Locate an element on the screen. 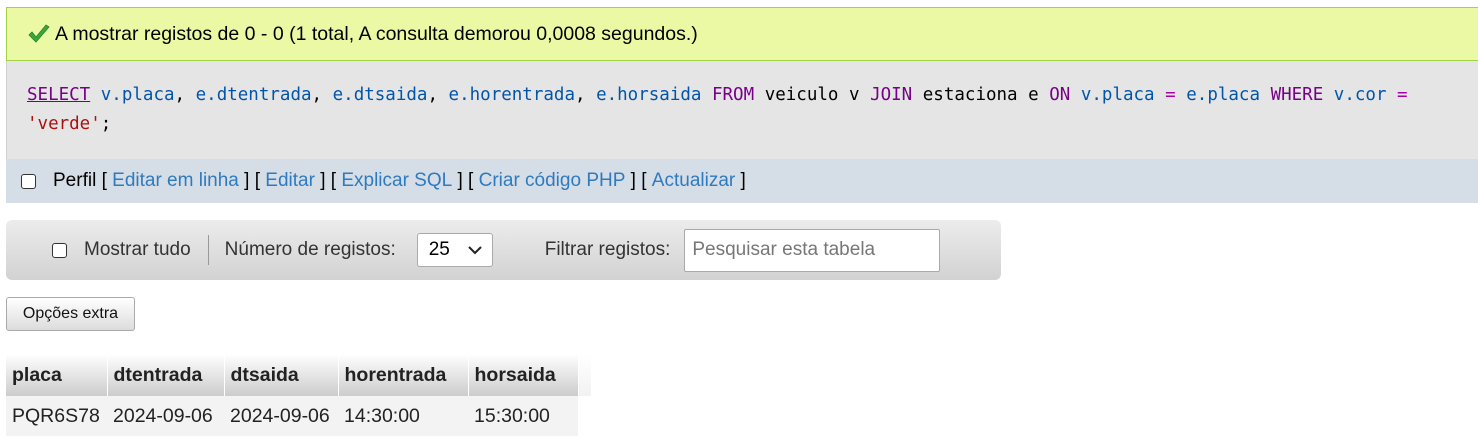  sql-column: v.cor is located at coordinates (1360, 95).